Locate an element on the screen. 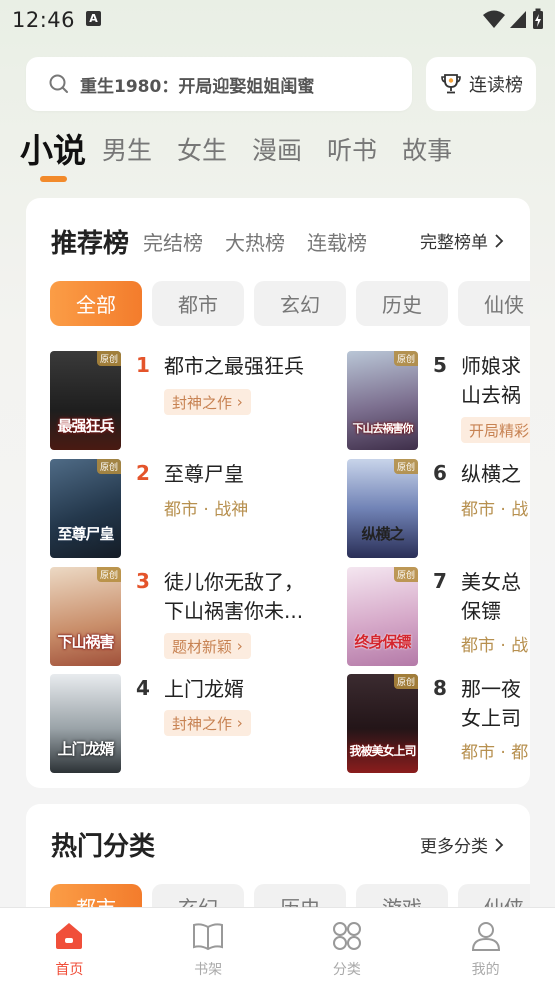 The height and width of the screenshot is (984, 555). tab-audiobook: 听书 is located at coordinates (352, 151).